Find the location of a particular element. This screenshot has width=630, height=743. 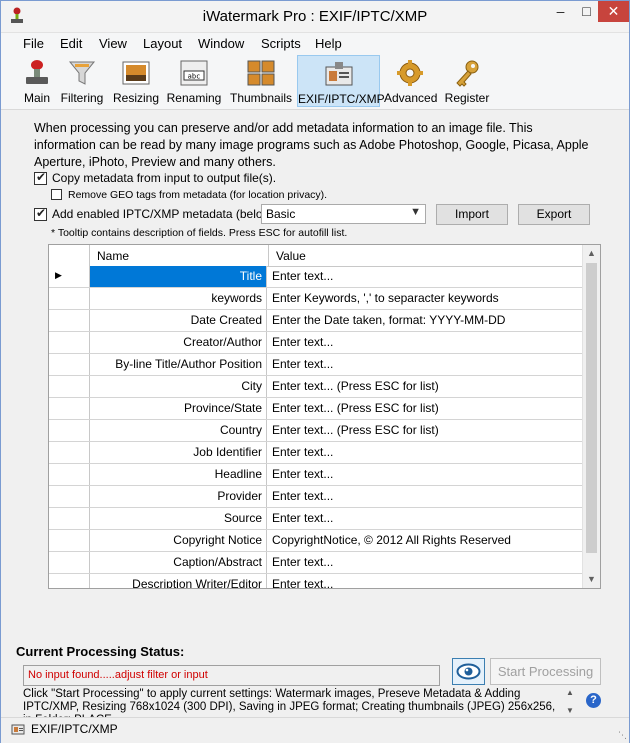

field-name: By-line Title/Author Position is located at coordinates (178, 364).